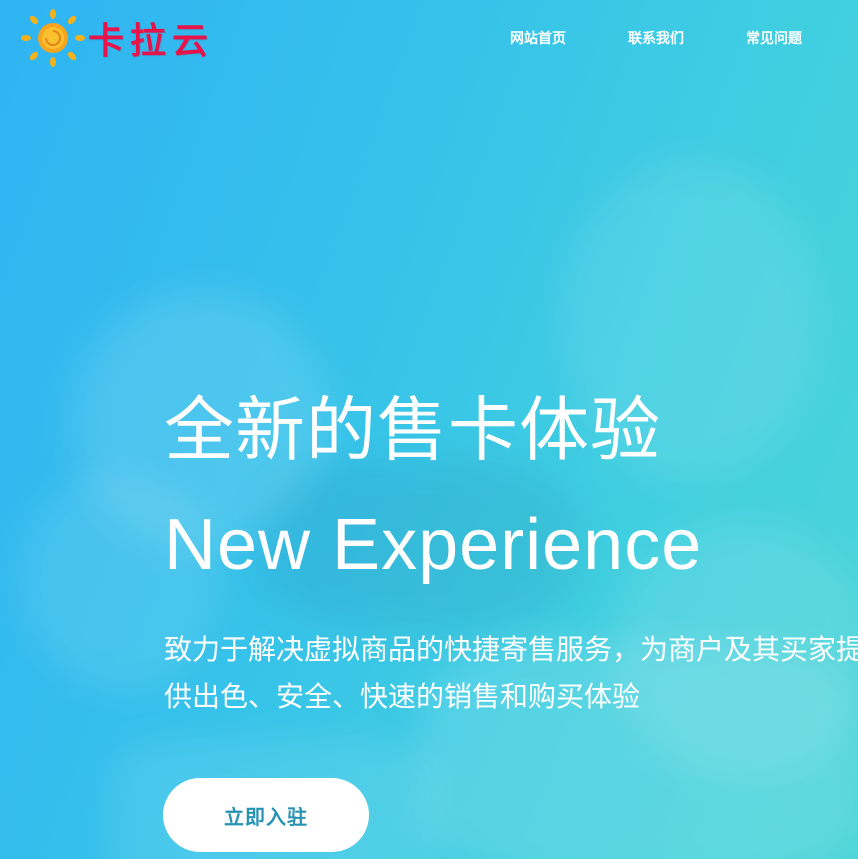  I want to click on nav-item-home: 网站首页, so click(538, 38).